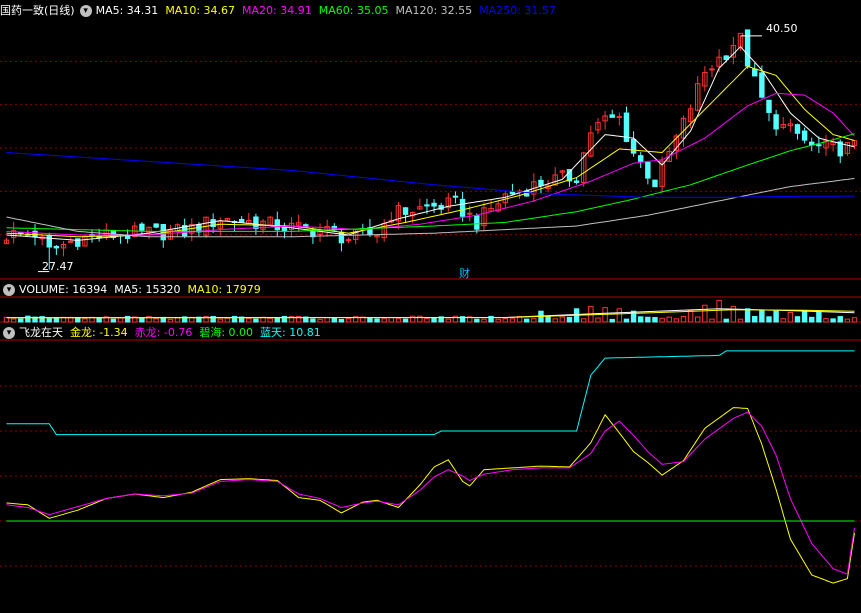 The width and height of the screenshot is (861, 613). I want to click on volume-ma-legend: MA5: 15320 MA10: 17979, so click(190, 289).